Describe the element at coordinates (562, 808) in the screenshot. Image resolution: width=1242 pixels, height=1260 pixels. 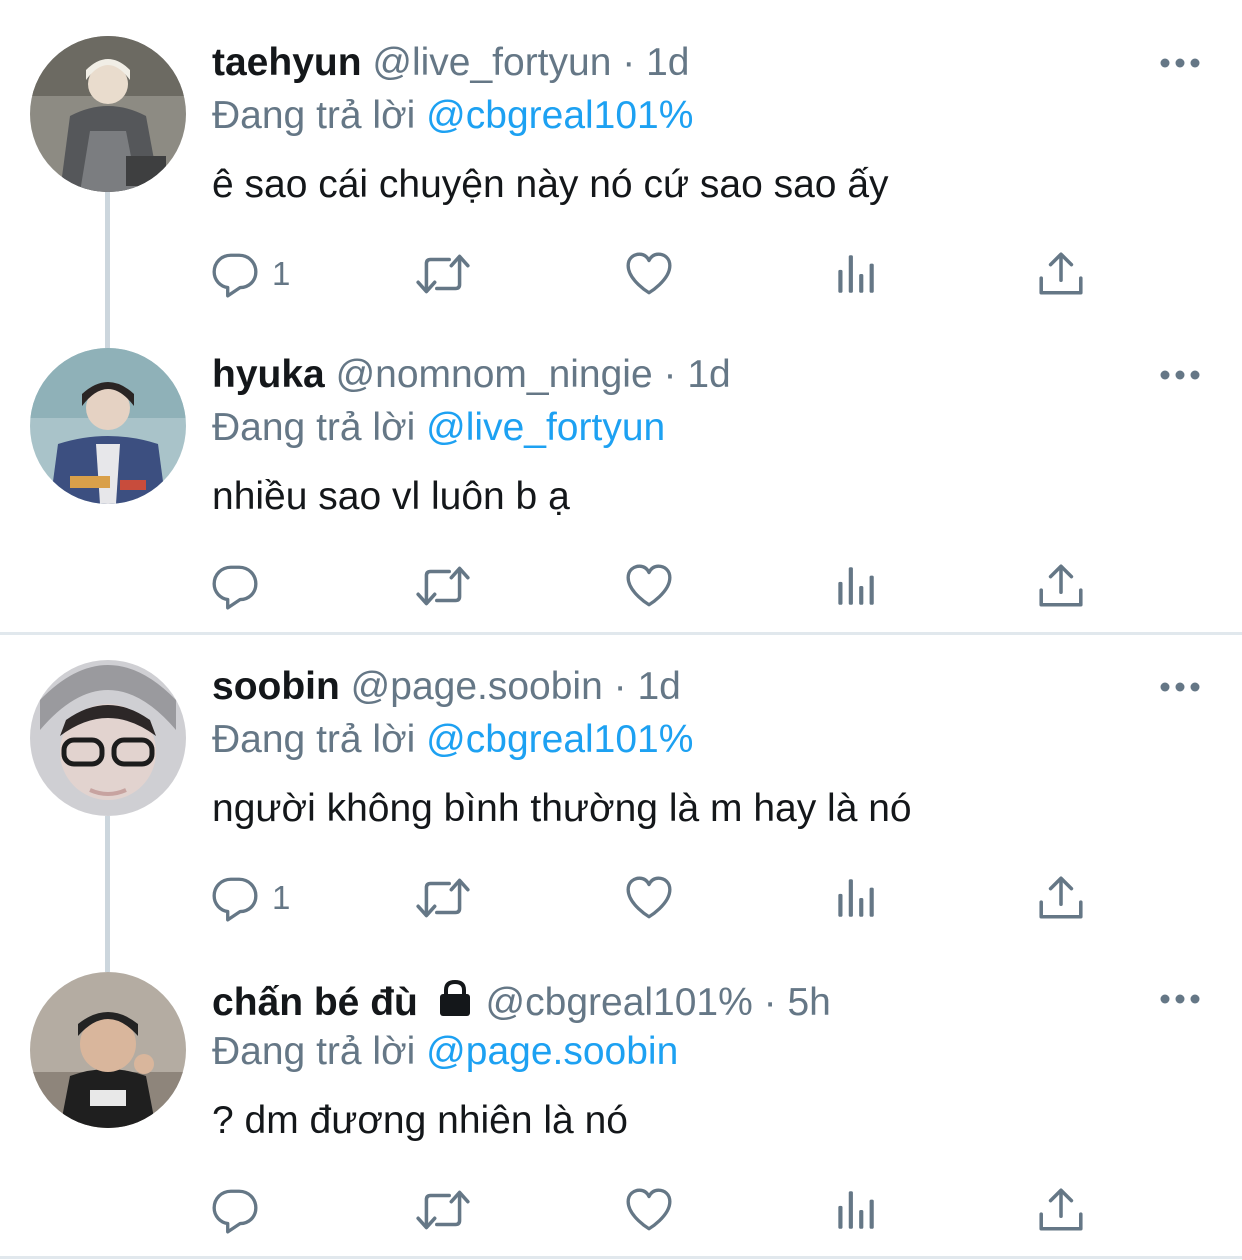
I see `tweet-text: người không bình thường là m hay là nó` at that location.